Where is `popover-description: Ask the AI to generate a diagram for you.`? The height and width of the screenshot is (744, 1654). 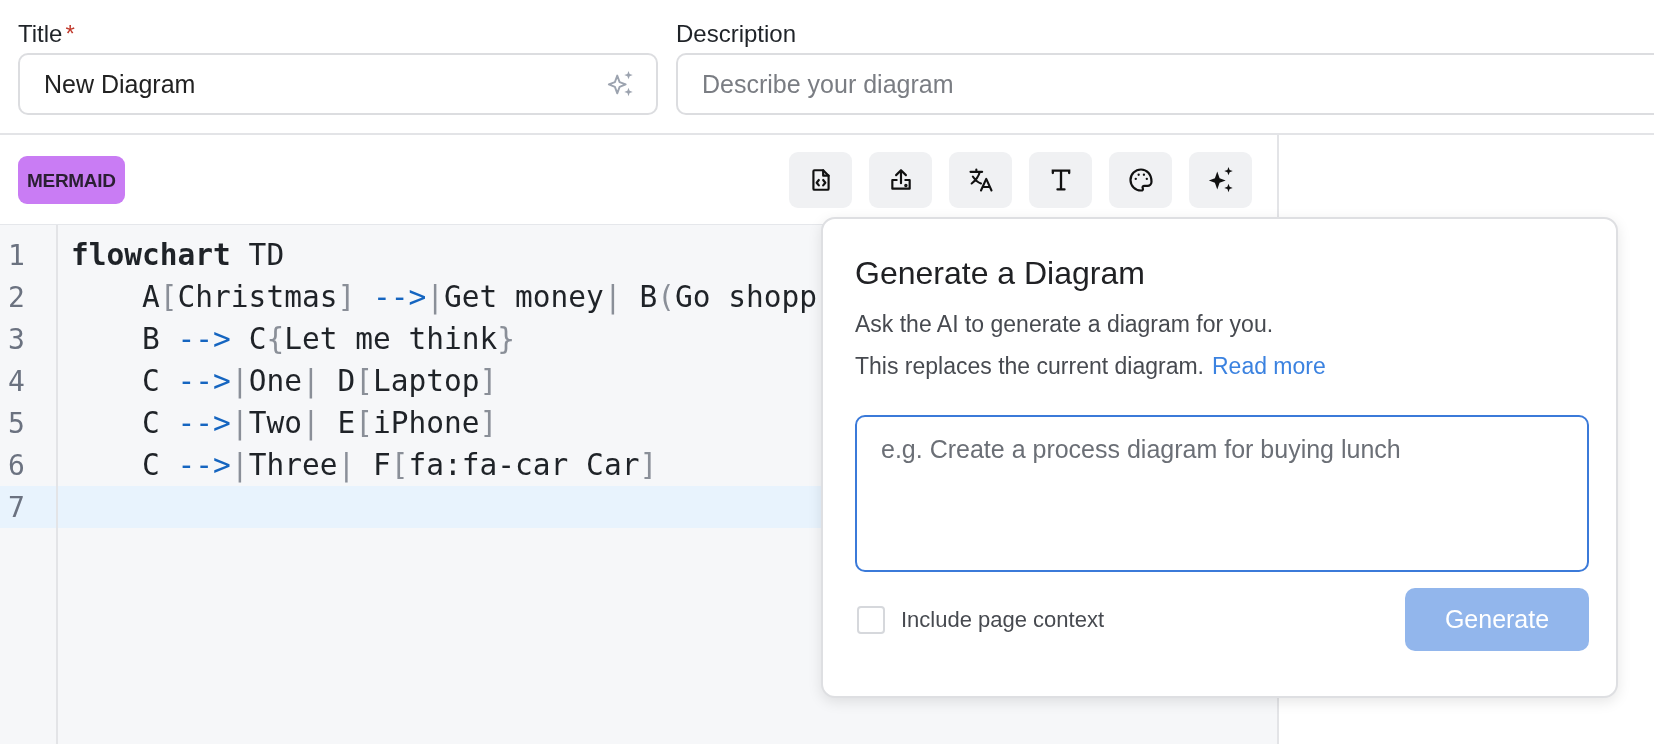 popover-description: Ask the AI to generate a diagram for you. is located at coordinates (1065, 324).